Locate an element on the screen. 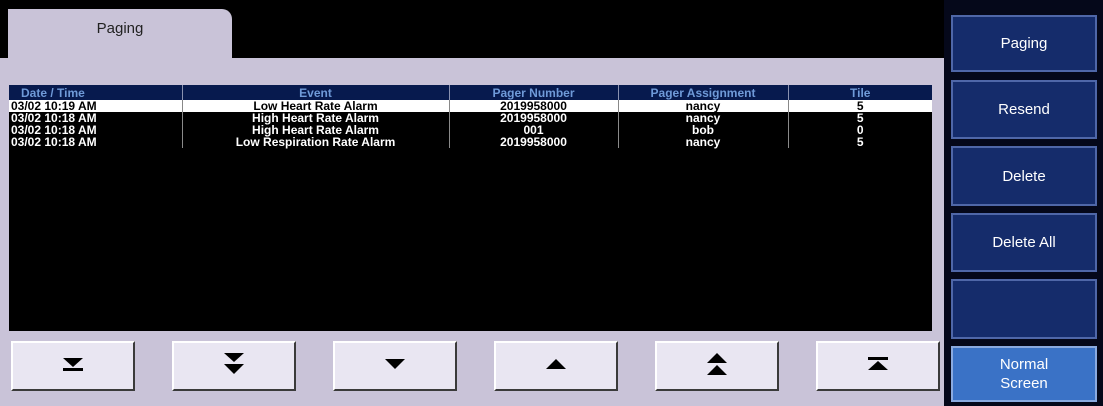 The image size is (1103, 406). page-down-button is located at coordinates (234, 366).